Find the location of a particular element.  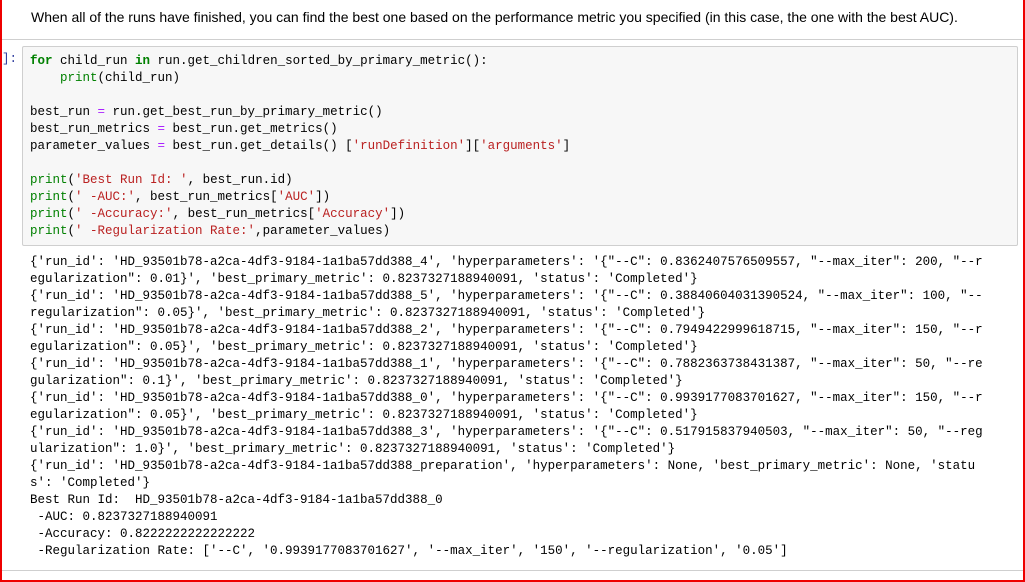

code-token: child_run is located at coordinates (94, 61).